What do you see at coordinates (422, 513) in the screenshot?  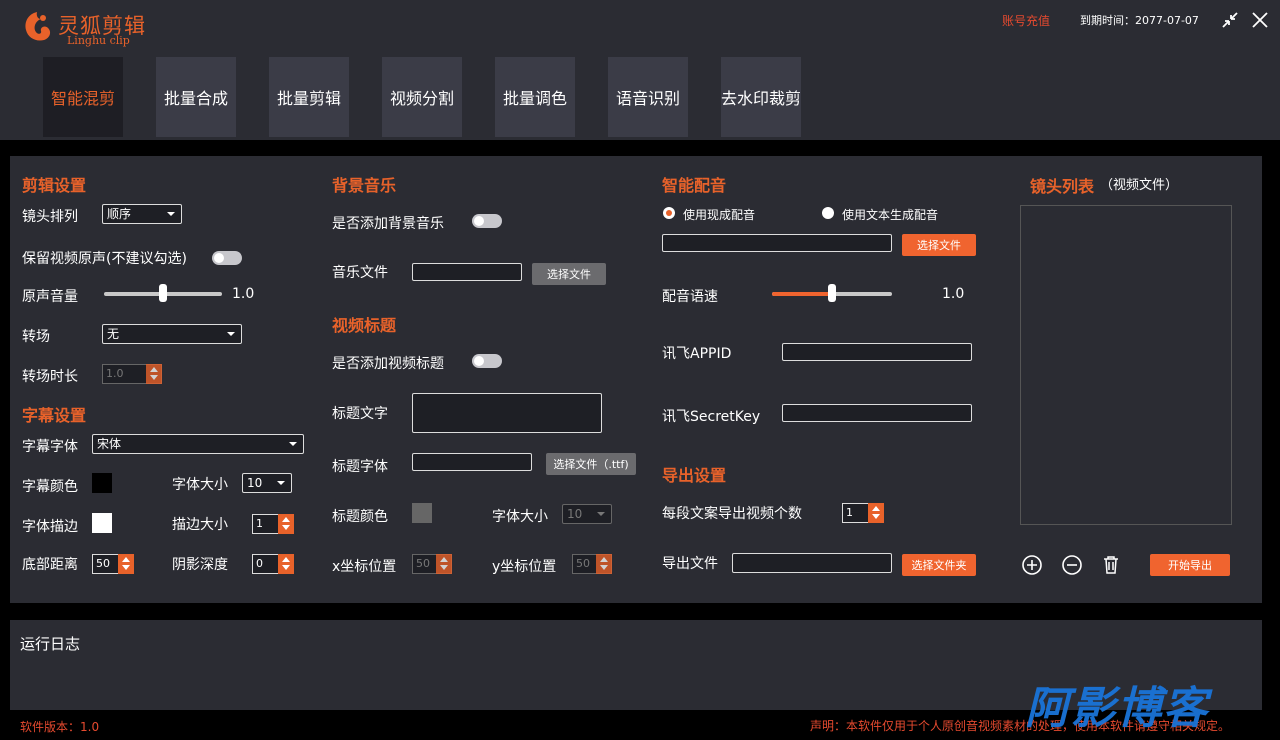 I see `title-color-swatch` at bounding box center [422, 513].